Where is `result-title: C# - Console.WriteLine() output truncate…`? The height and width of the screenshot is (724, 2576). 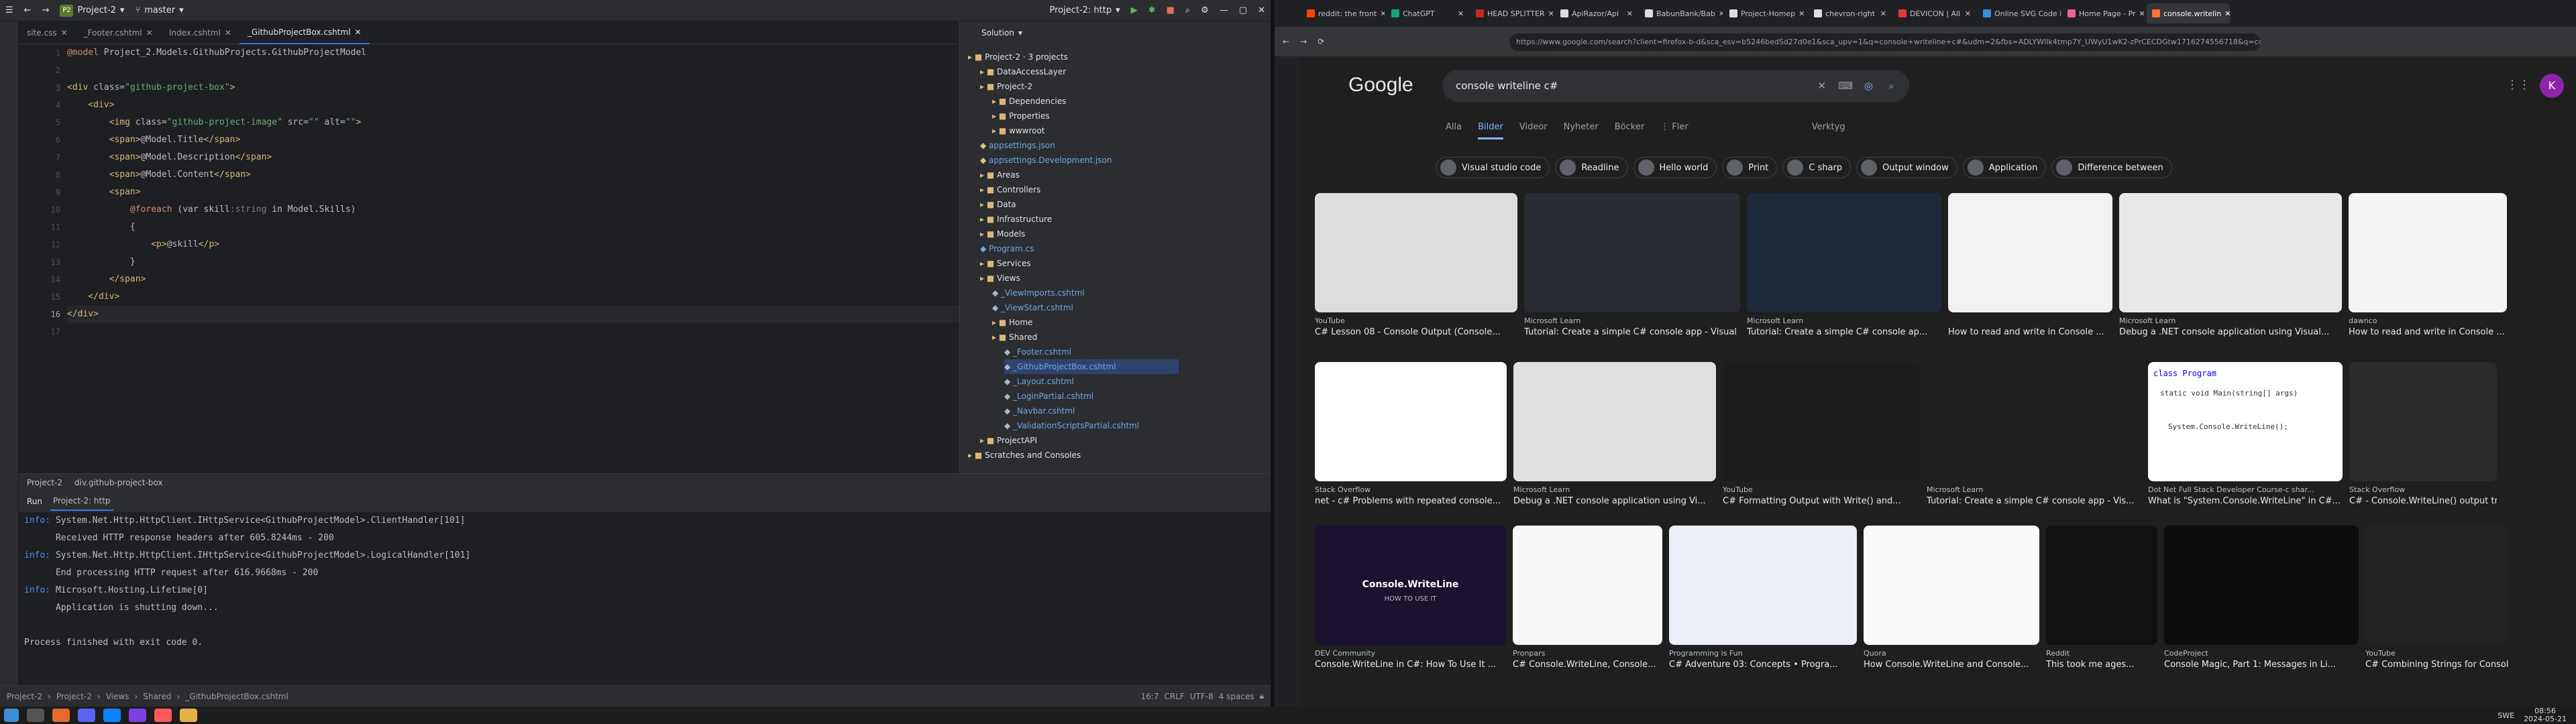 result-title: C# - Console.WriteLine() output truncate… is located at coordinates (2423, 501).